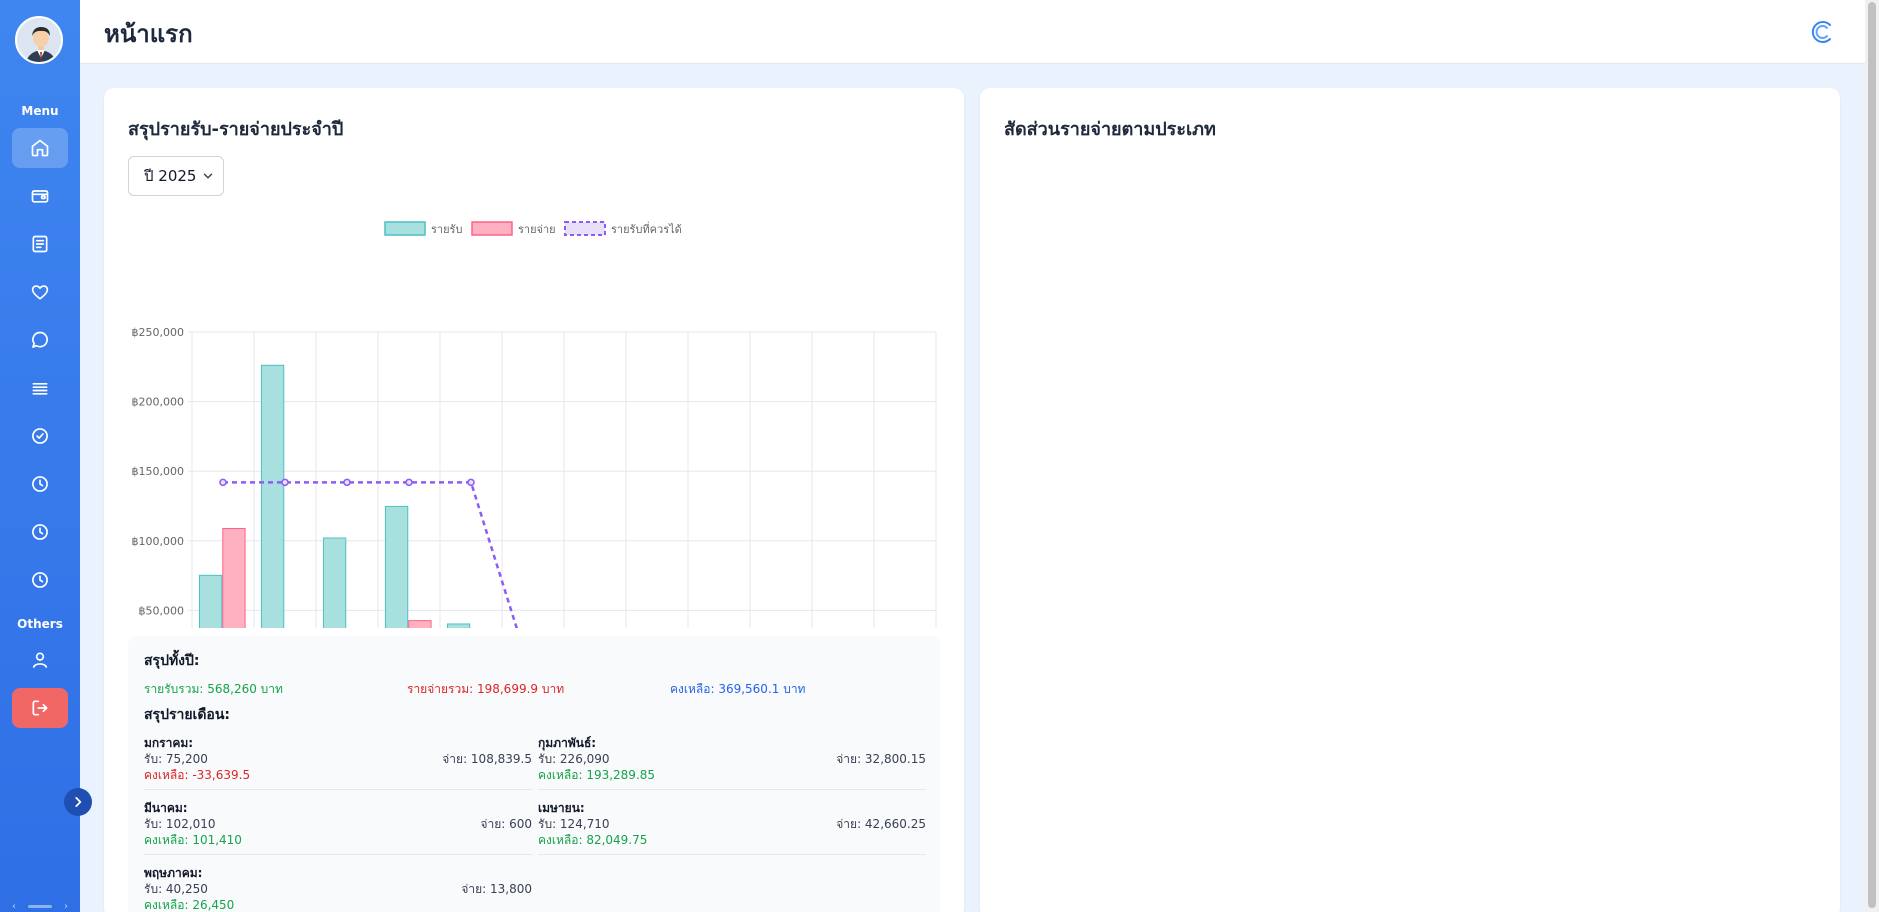  Describe the element at coordinates (66, 906) in the screenshot. I see `scroll-right-arrow-icon: ›` at that location.